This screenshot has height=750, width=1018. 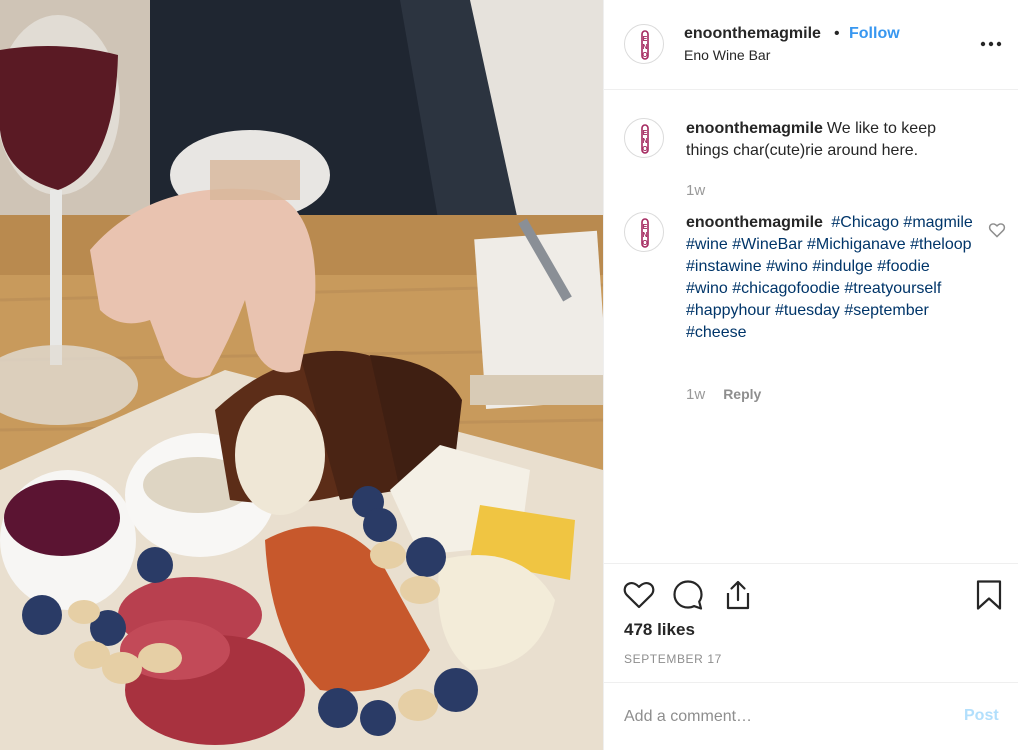 What do you see at coordinates (892, 288) in the screenshot?
I see `hashtag-link: #treatyourself` at bounding box center [892, 288].